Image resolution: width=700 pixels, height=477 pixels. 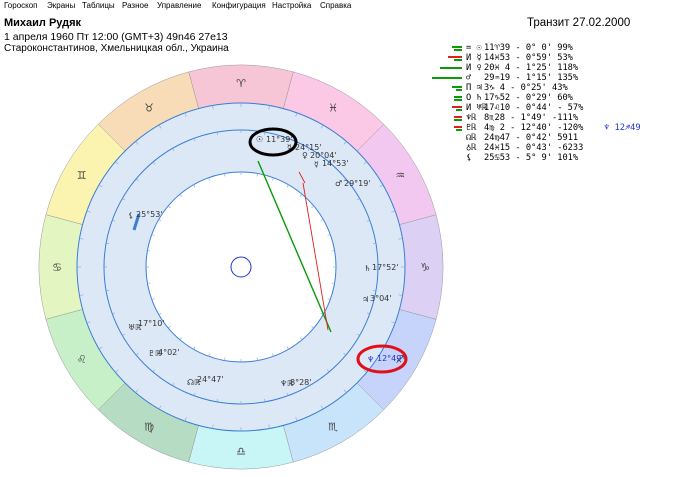 What do you see at coordinates (241, 451) in the screenshot?
I see `libra-icon: ♎` at bounding box center [241, 451].